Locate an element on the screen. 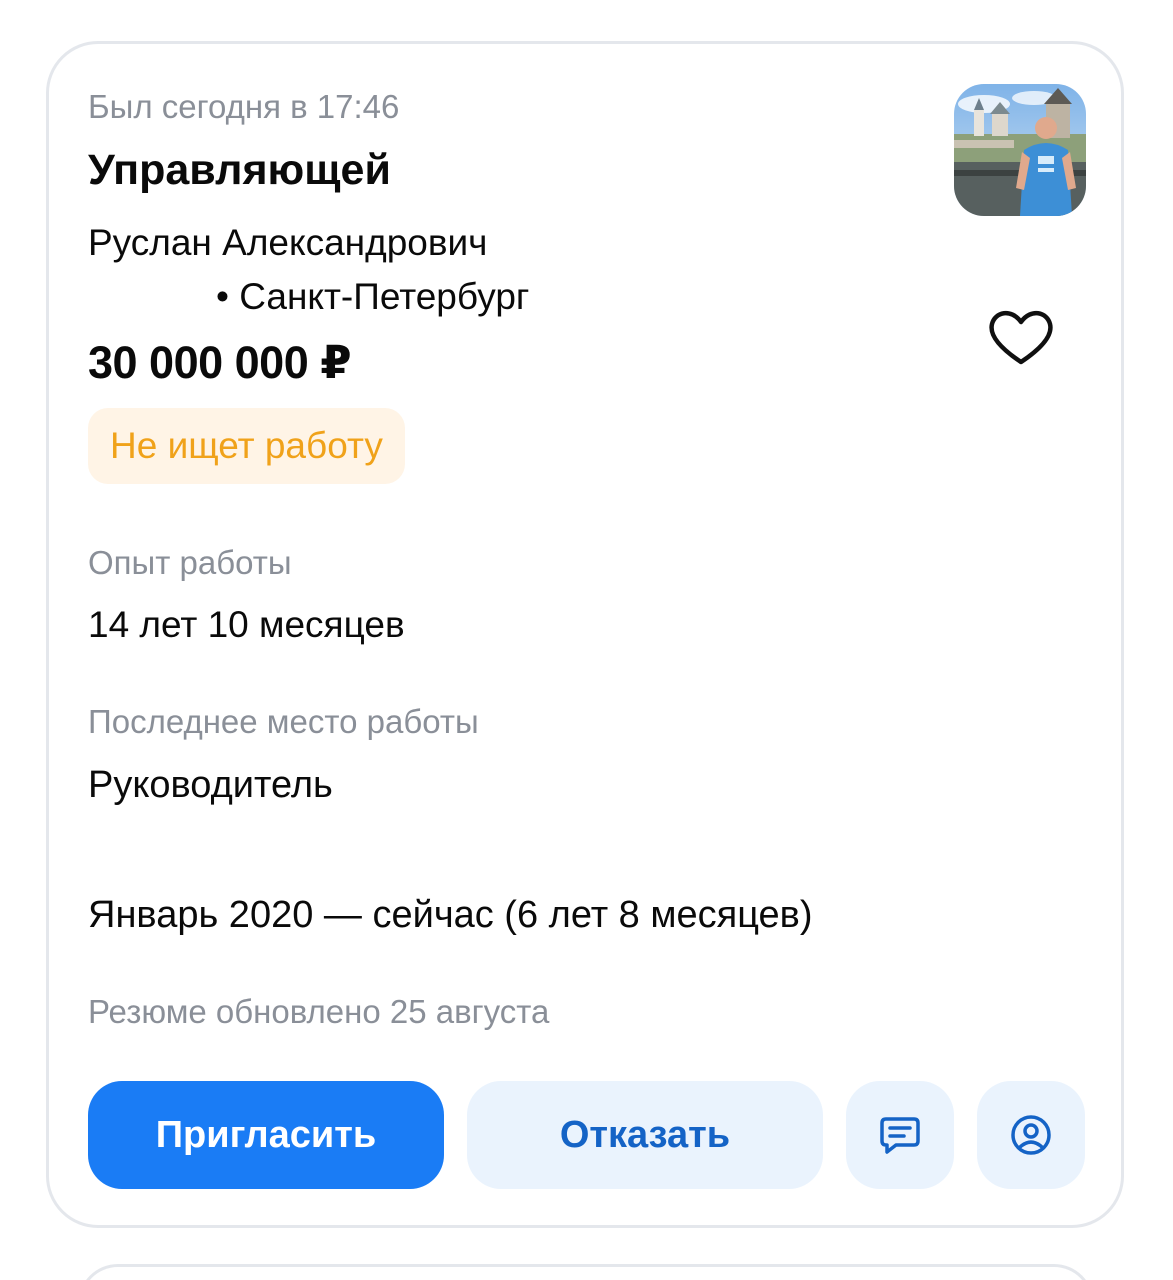  candidate-location: • Санкт-Петербург is located at coordinates (373, 296).